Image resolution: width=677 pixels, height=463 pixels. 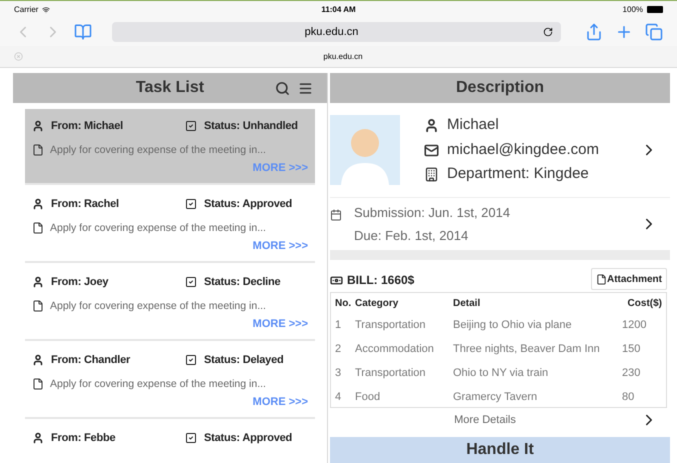 What do you see at coordinates (632, 373) in the screenshot?
I see `table-cell-text: 230` at bounding box center [632, 373].